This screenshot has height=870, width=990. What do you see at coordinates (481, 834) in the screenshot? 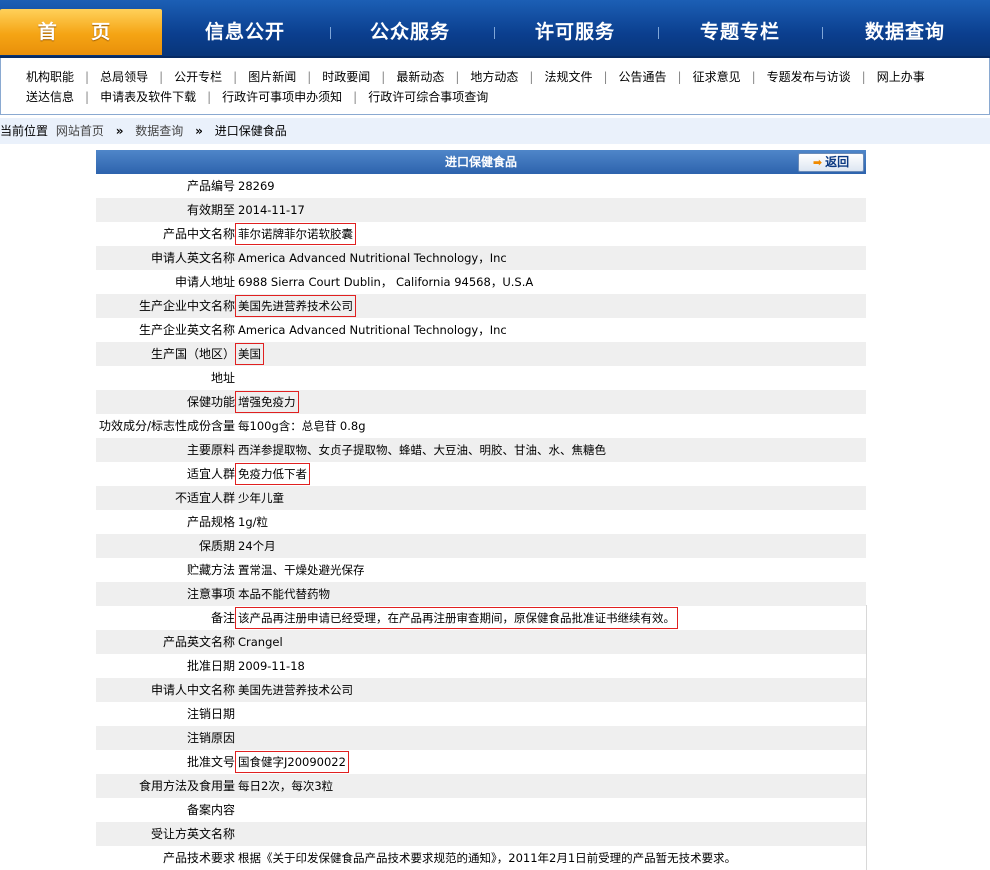
I see `table-row: 受让方英文名称` at bounding box center [481, 834].